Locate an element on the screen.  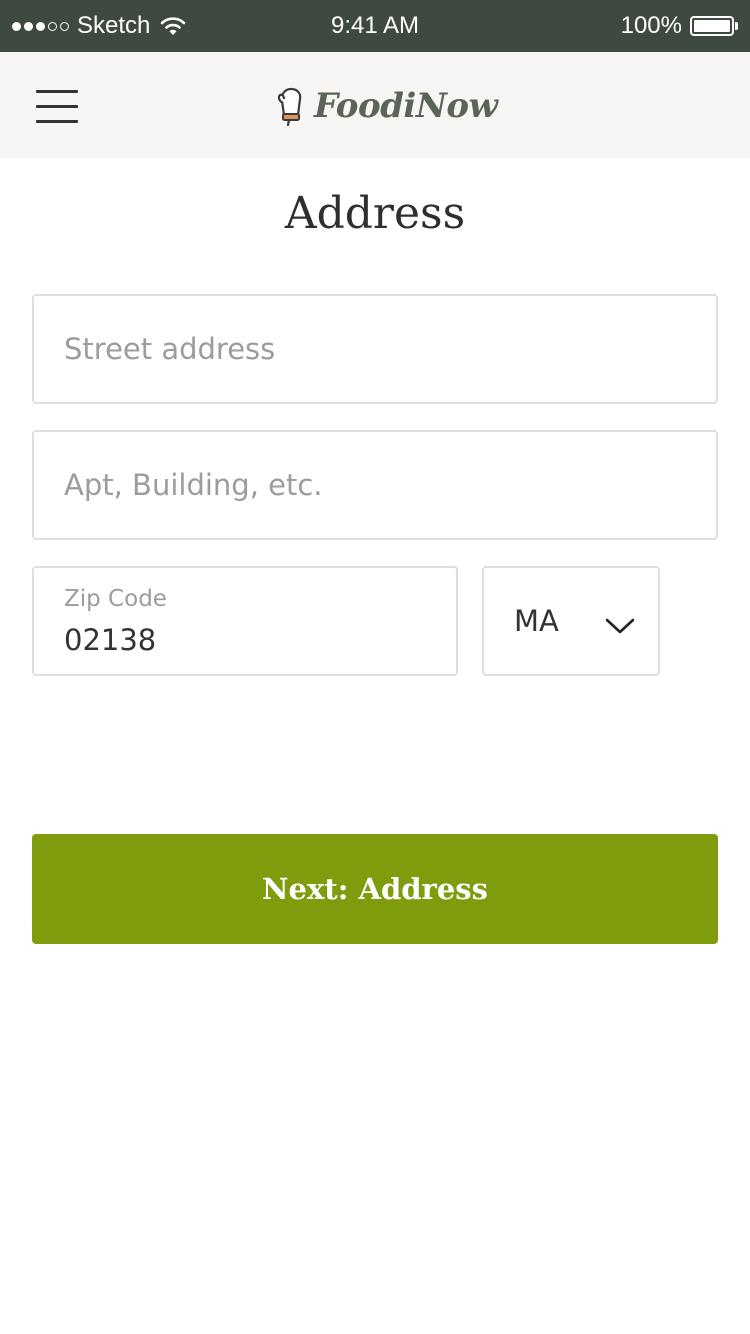
zip-code-label: Zip Code is located at coordinates (115, 599).